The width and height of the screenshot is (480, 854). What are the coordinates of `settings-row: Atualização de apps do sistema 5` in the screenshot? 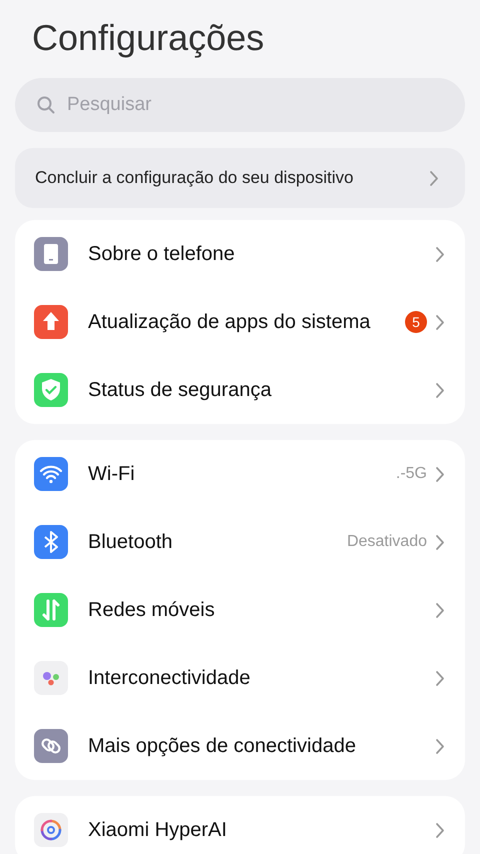 It's located at (240, 322).